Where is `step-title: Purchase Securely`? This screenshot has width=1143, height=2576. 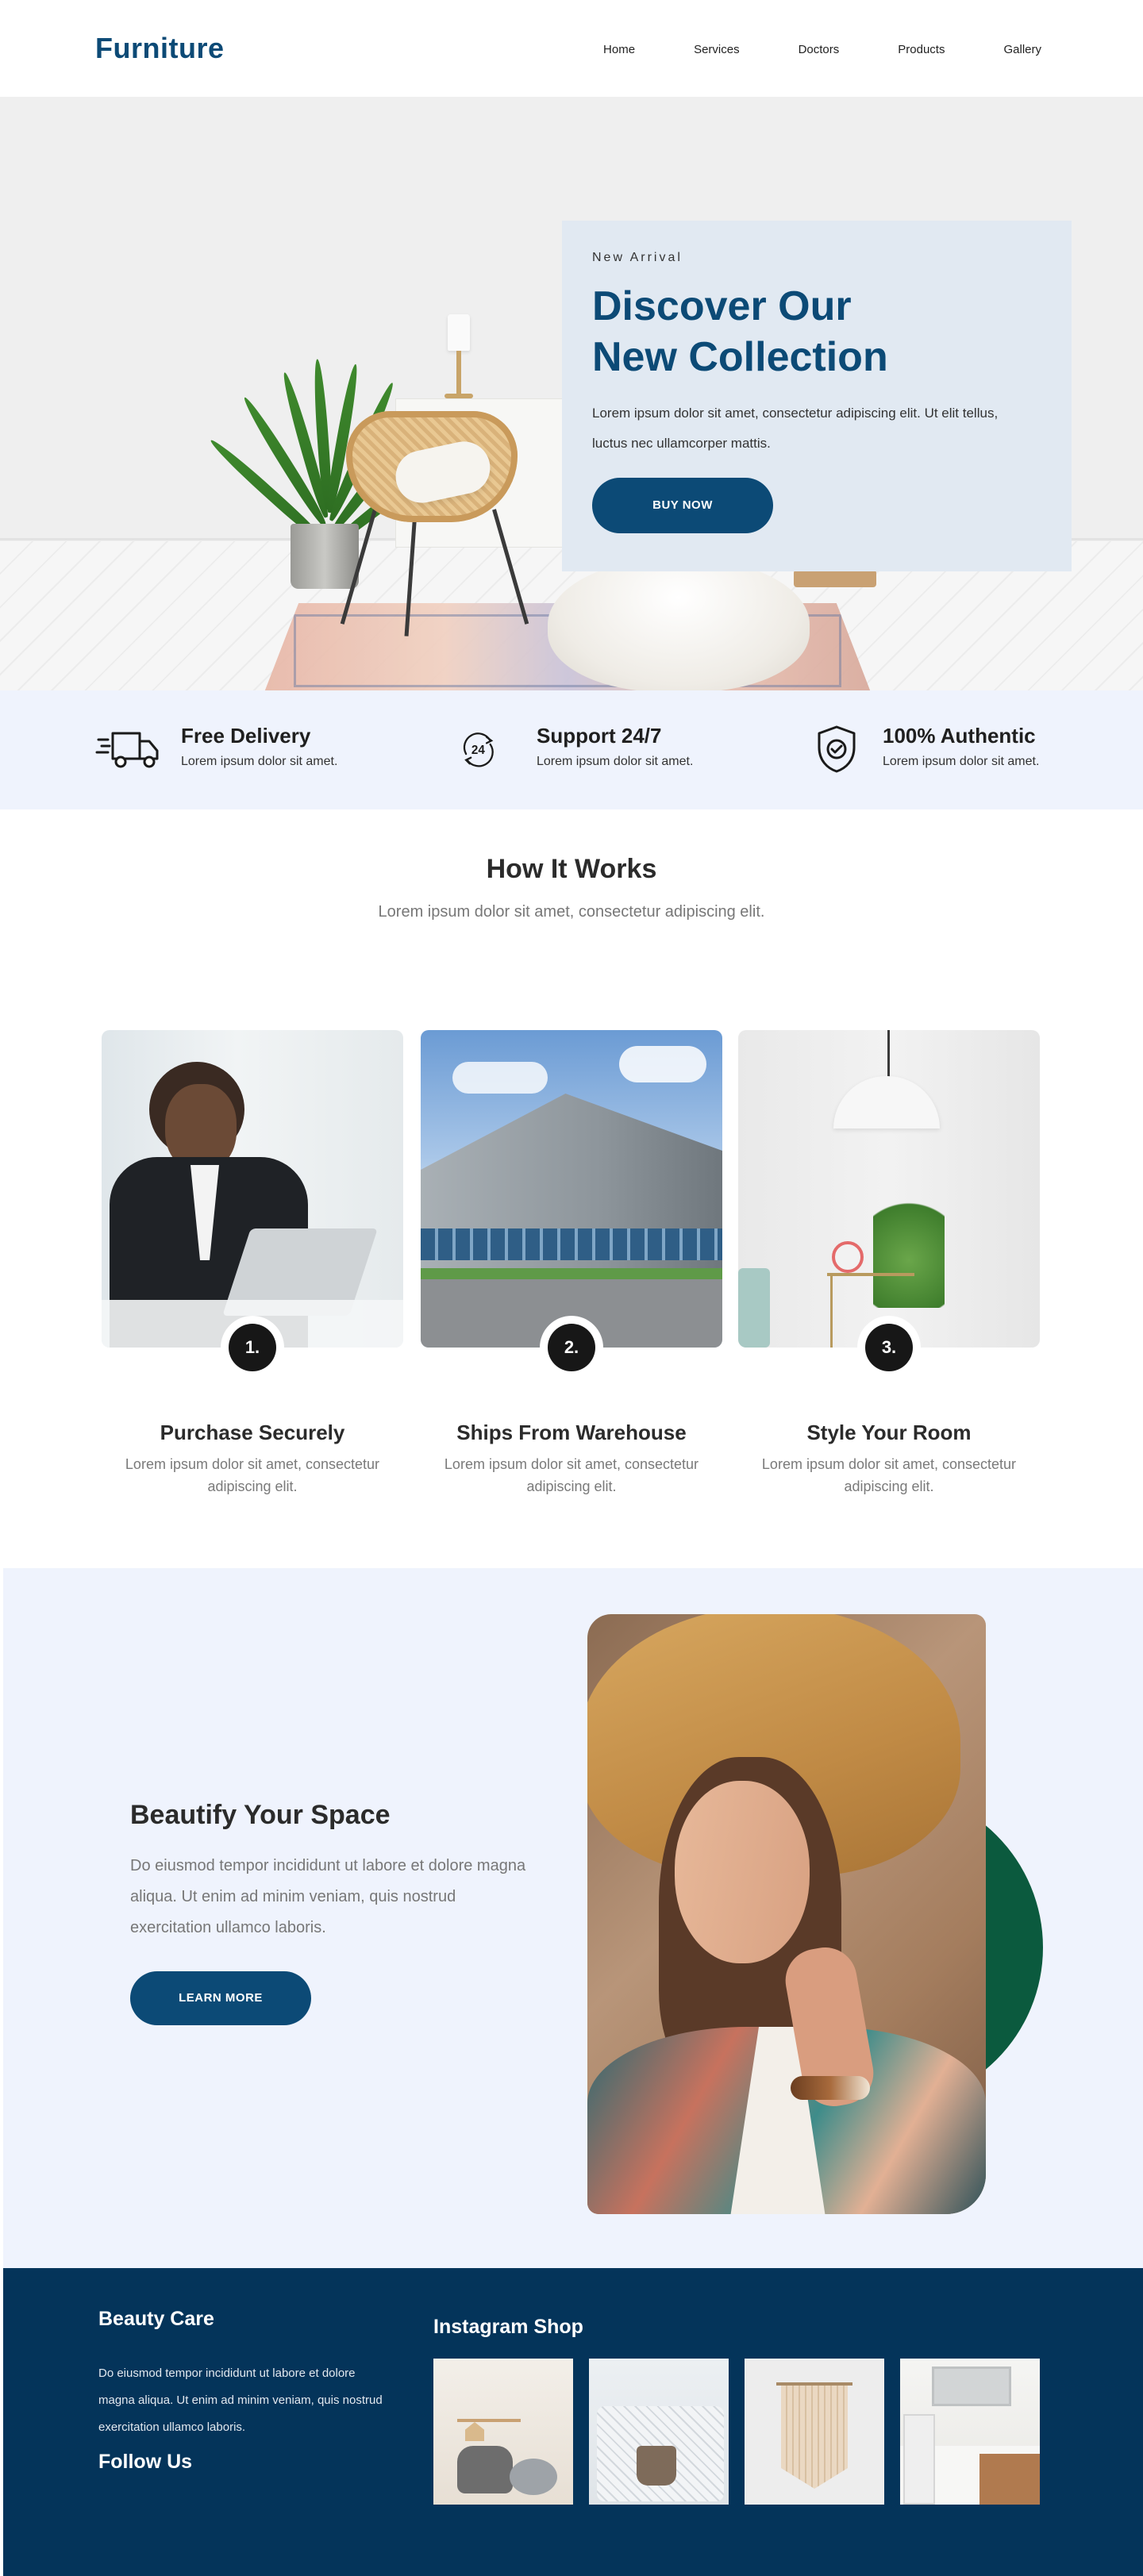
step-title: Purchase Securely is located at coordinates (252, 1432).